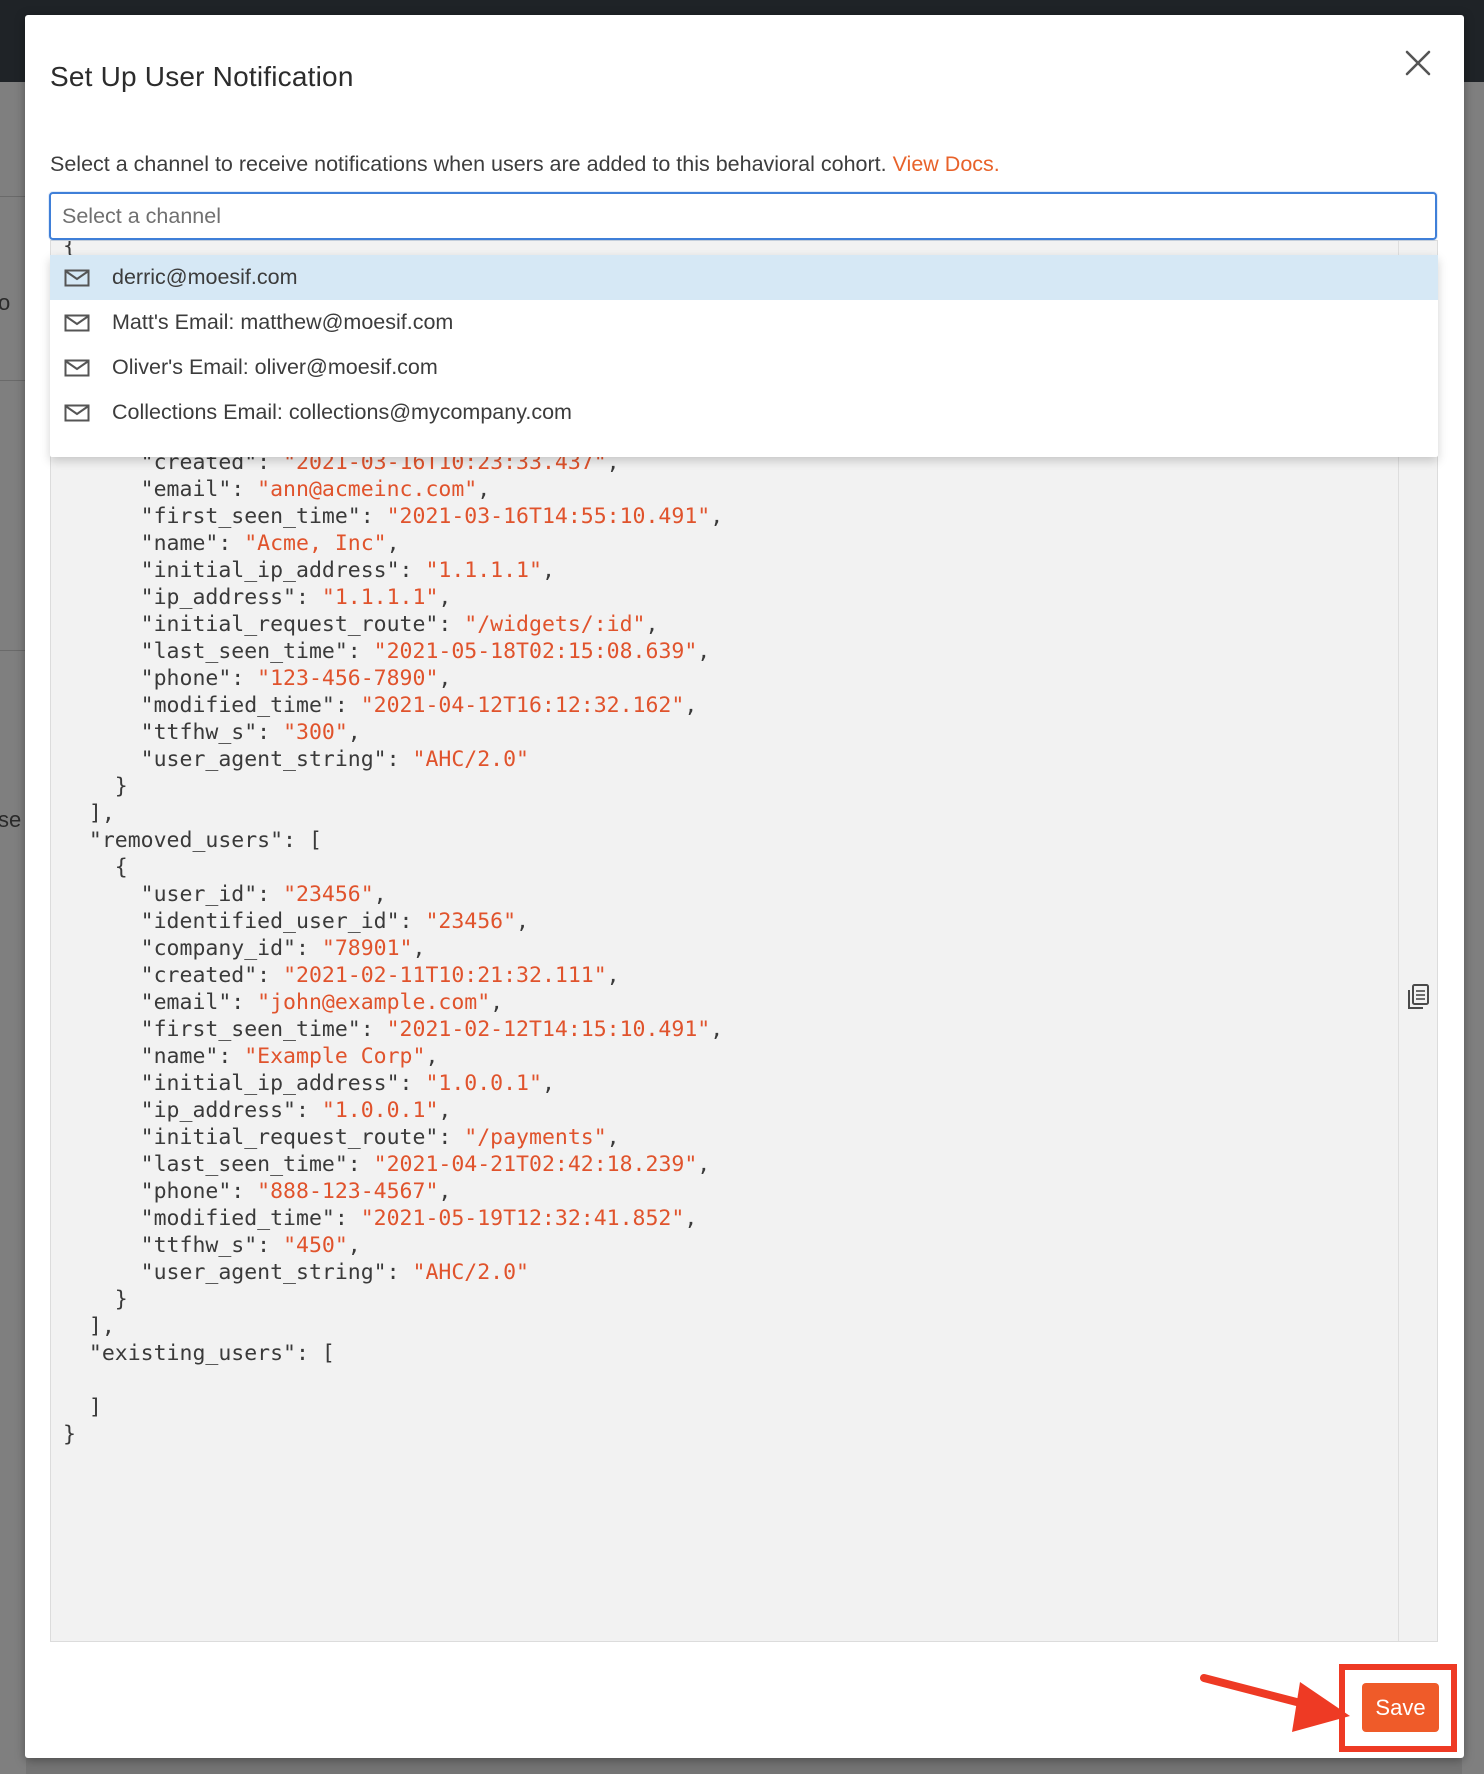 This screenshot has width=1484, height=1774. Describe the element at coordinates (202, 76) in the screenshot. I see `modal-title: Set Up User Notification` at that location.